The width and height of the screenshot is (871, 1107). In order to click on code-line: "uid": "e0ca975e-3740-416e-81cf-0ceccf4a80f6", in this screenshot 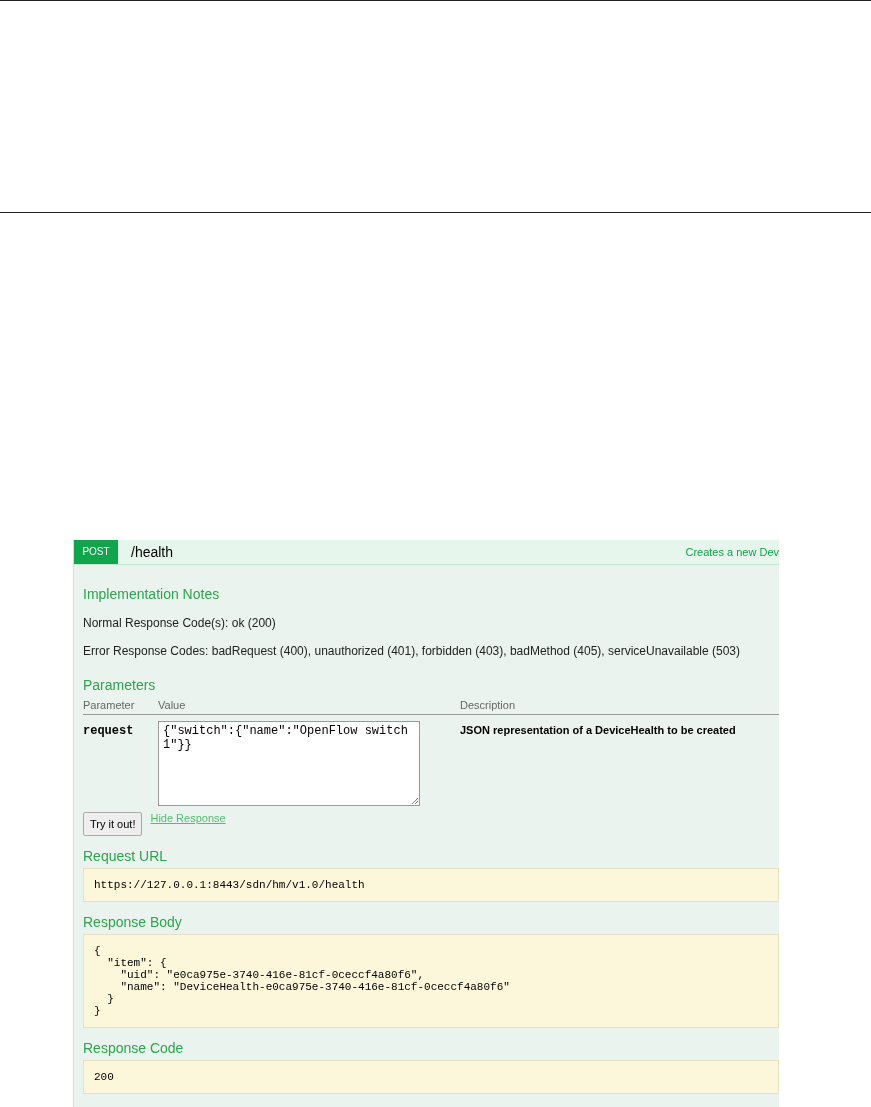, I will do `click(272, 975)`.